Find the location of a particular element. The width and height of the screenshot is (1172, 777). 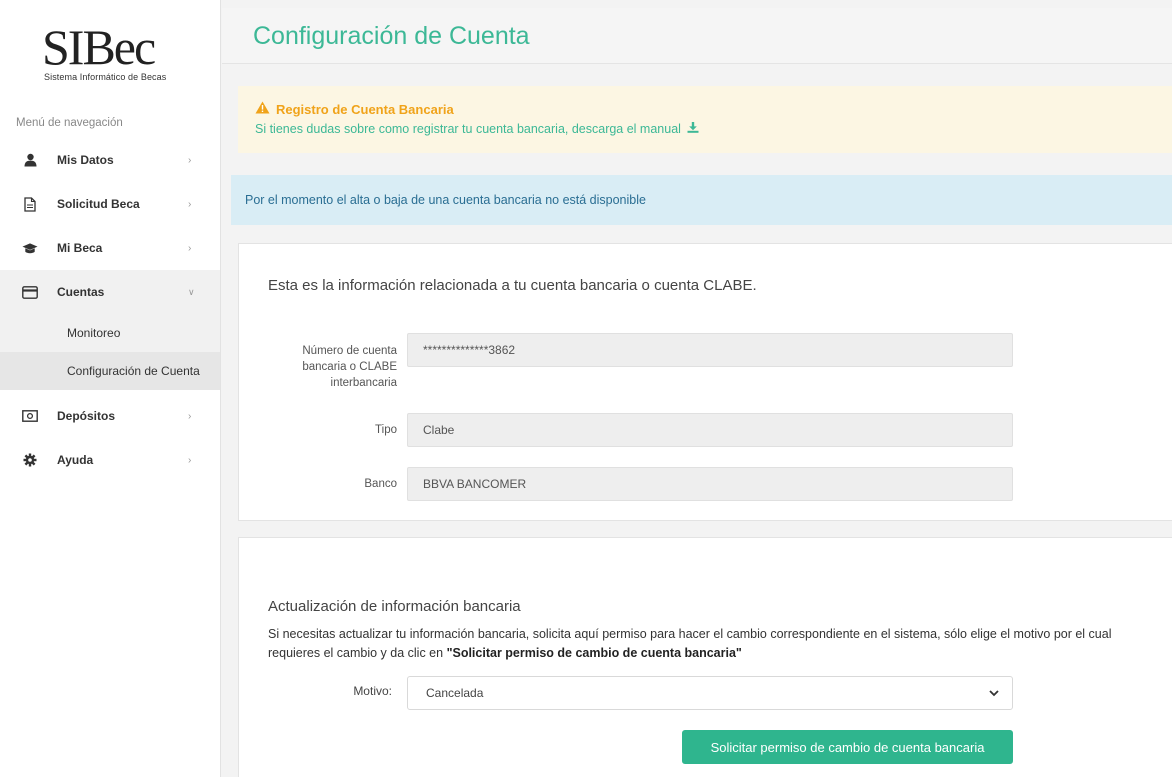

nav-item-label: Ayuda is located at coordinates (75, 460).